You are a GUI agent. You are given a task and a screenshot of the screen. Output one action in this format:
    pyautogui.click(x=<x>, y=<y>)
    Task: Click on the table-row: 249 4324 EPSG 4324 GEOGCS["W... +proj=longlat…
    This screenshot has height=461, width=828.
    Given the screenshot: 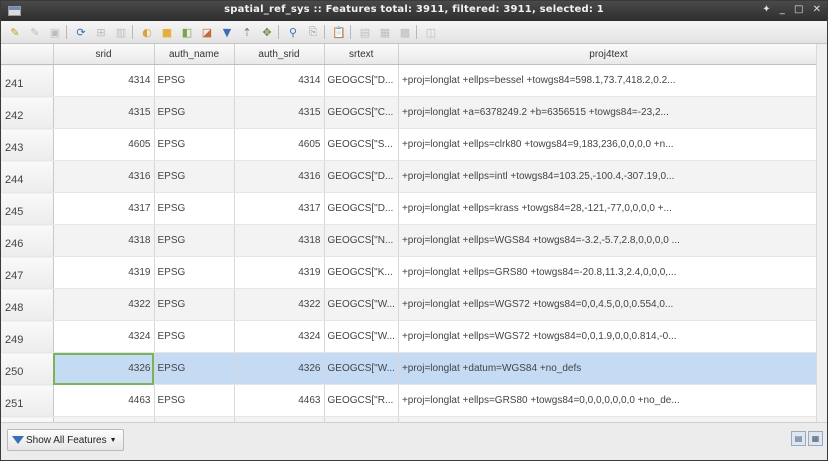 What is the action you would take?
    pyautogui.click(x=410, y=336)
    